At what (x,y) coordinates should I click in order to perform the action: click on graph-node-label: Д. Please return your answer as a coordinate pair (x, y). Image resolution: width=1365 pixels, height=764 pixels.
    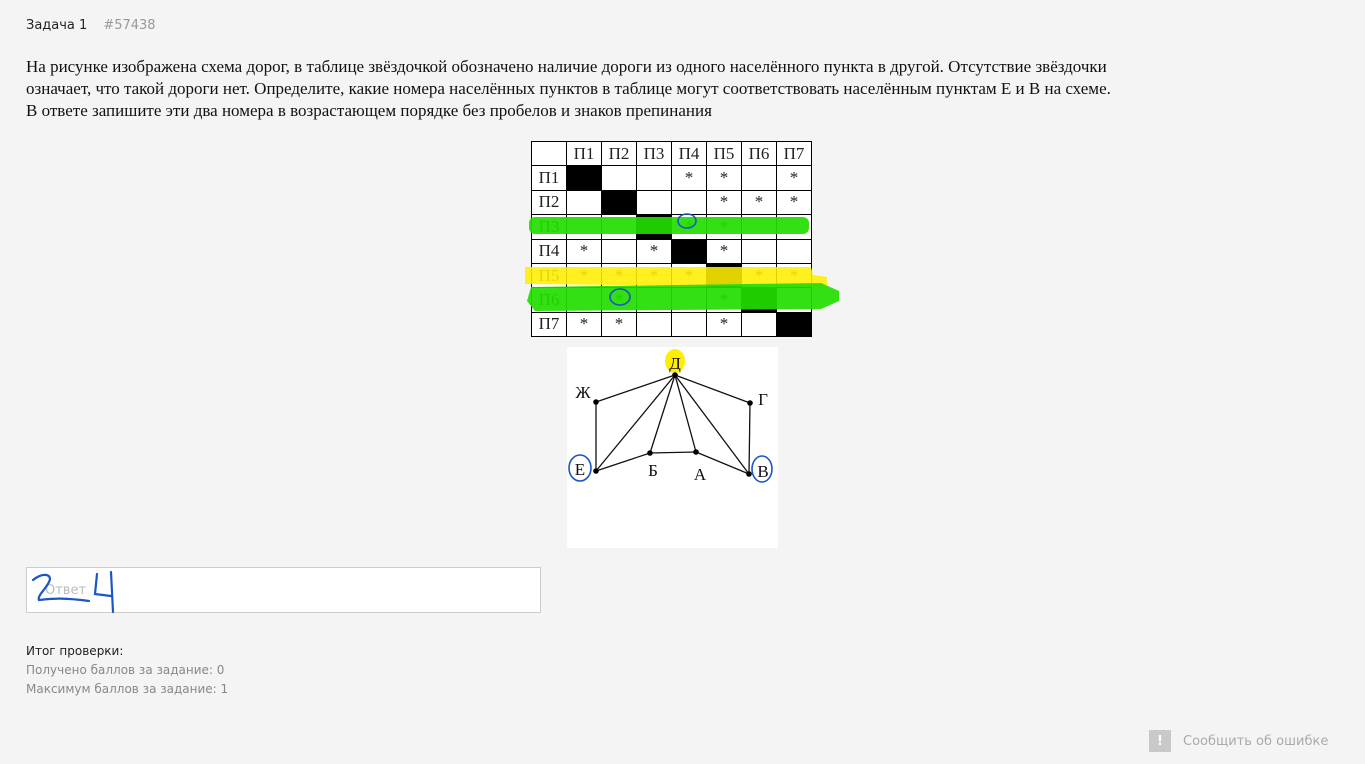
    Looking at the image, I should click on (675, 363).